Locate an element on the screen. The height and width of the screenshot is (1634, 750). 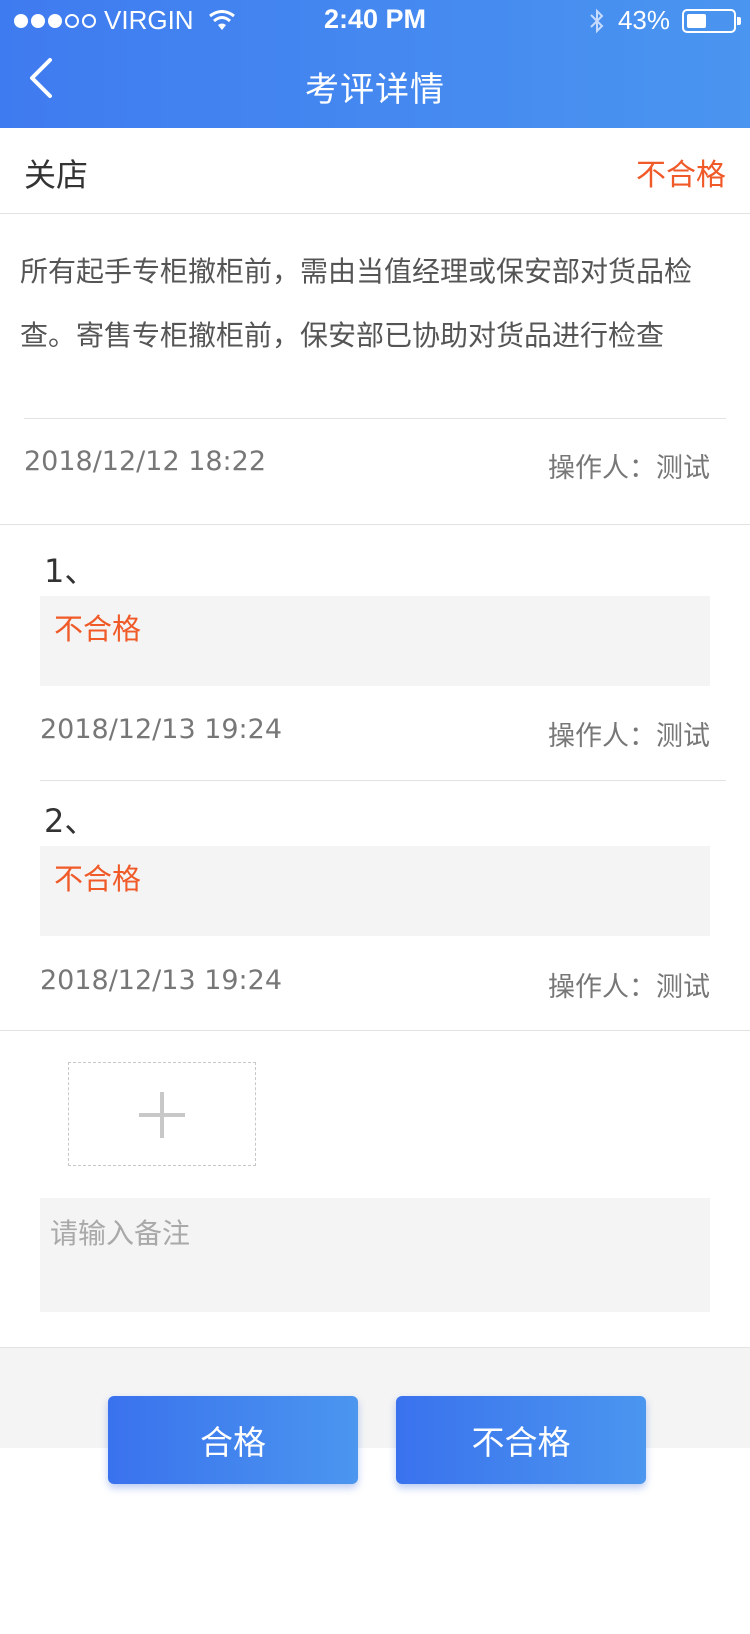
battery-percent: 43% is located at coordinates (643, 20).